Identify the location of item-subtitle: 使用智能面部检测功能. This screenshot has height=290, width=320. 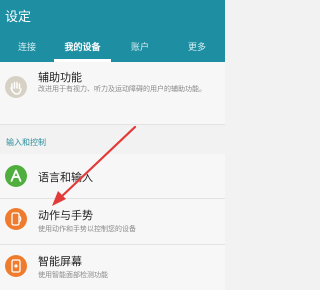
(73, 275).